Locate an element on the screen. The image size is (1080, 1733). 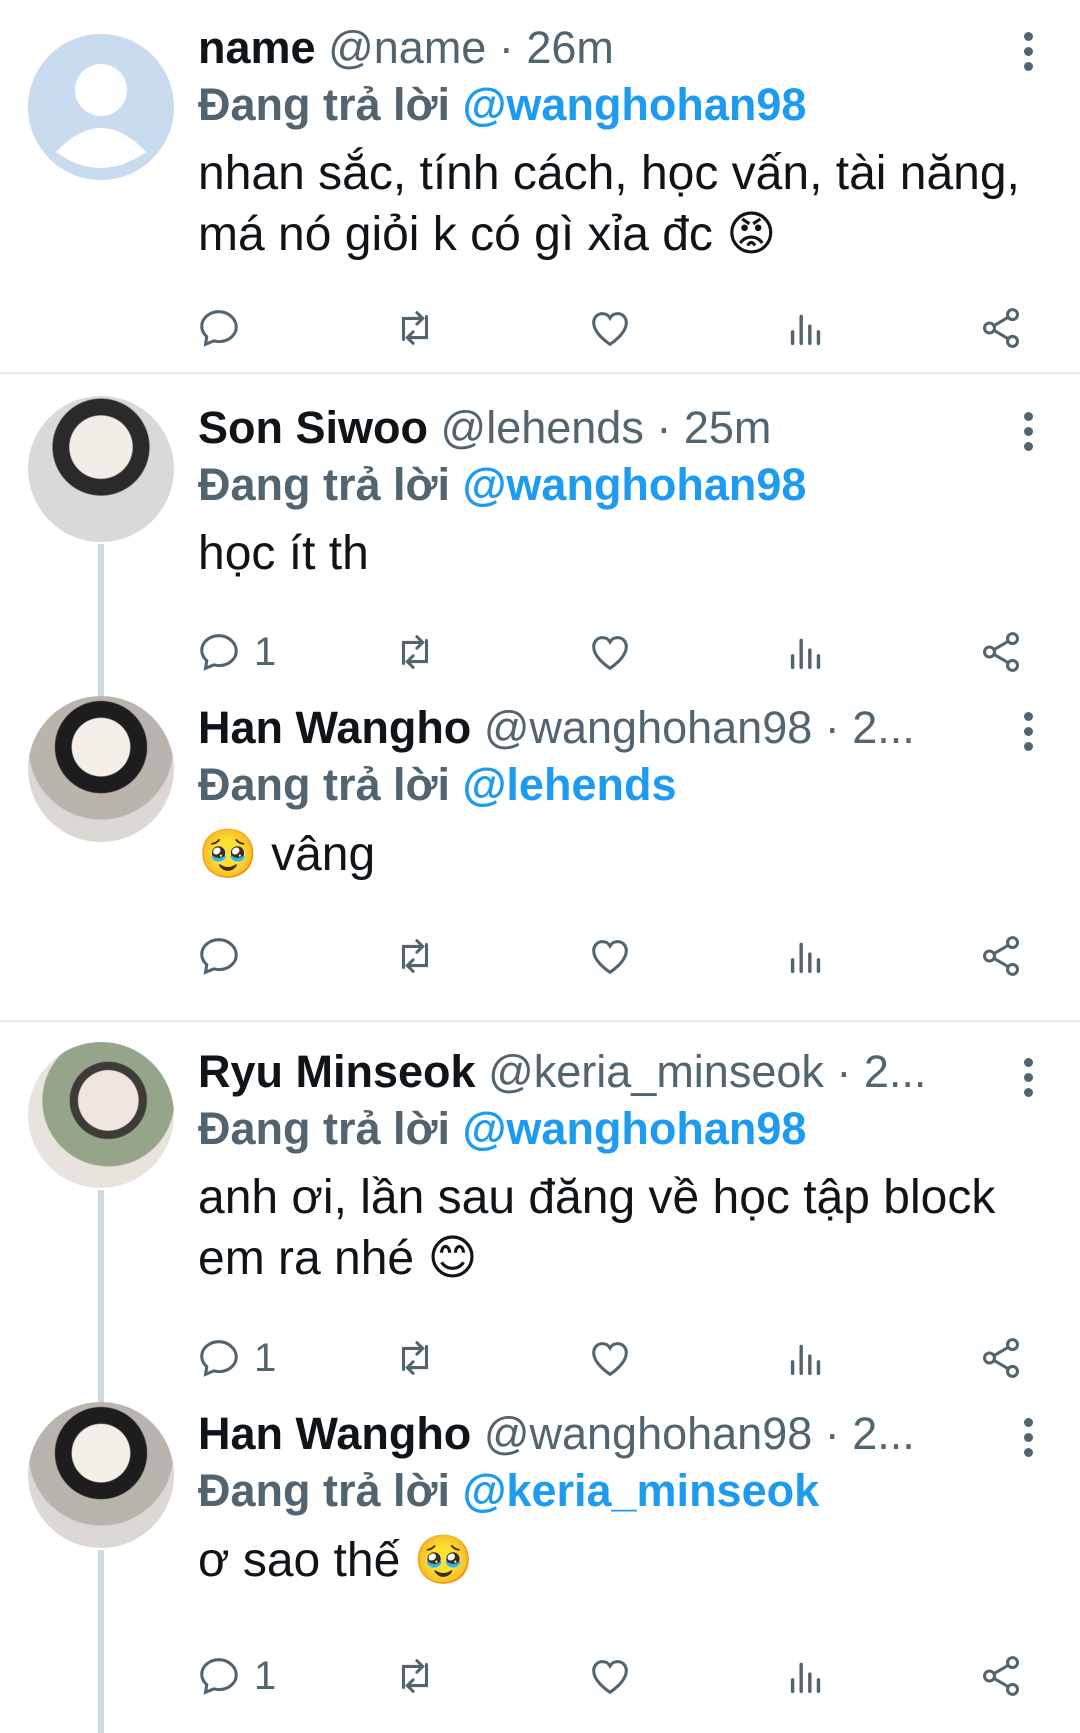
display-name: Son Siwoo is located at coordinates (313, 427).